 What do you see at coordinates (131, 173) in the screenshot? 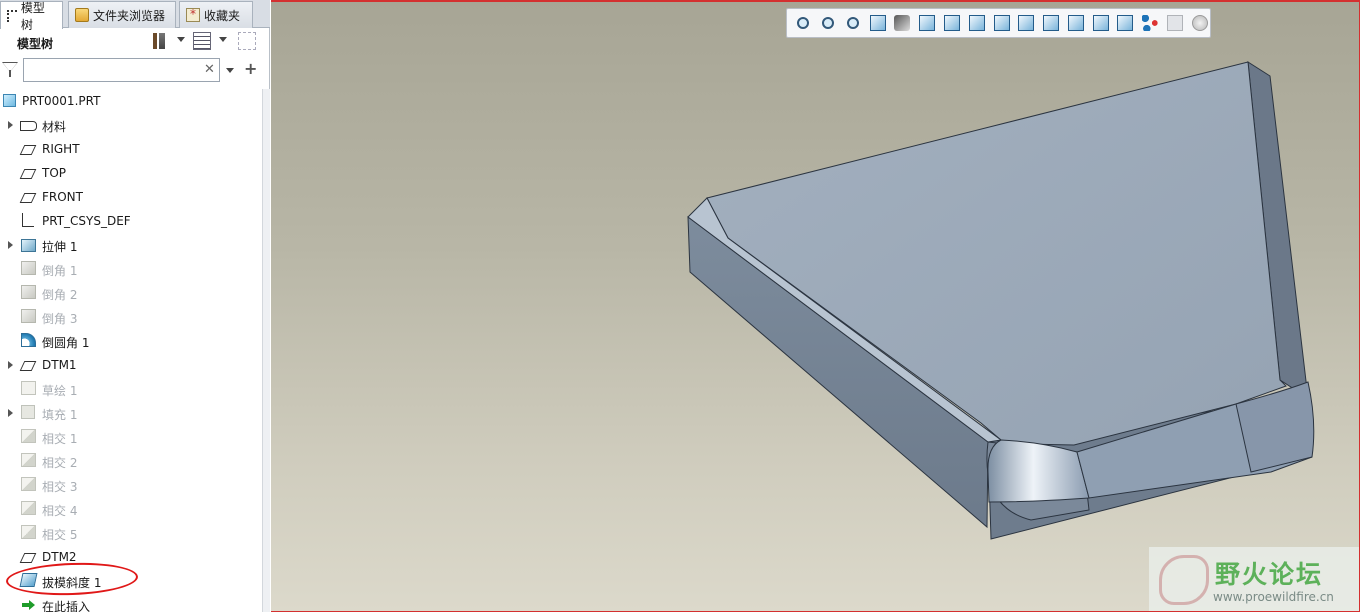
I see `tree-item: TOP` at bounding box center [131, 173].